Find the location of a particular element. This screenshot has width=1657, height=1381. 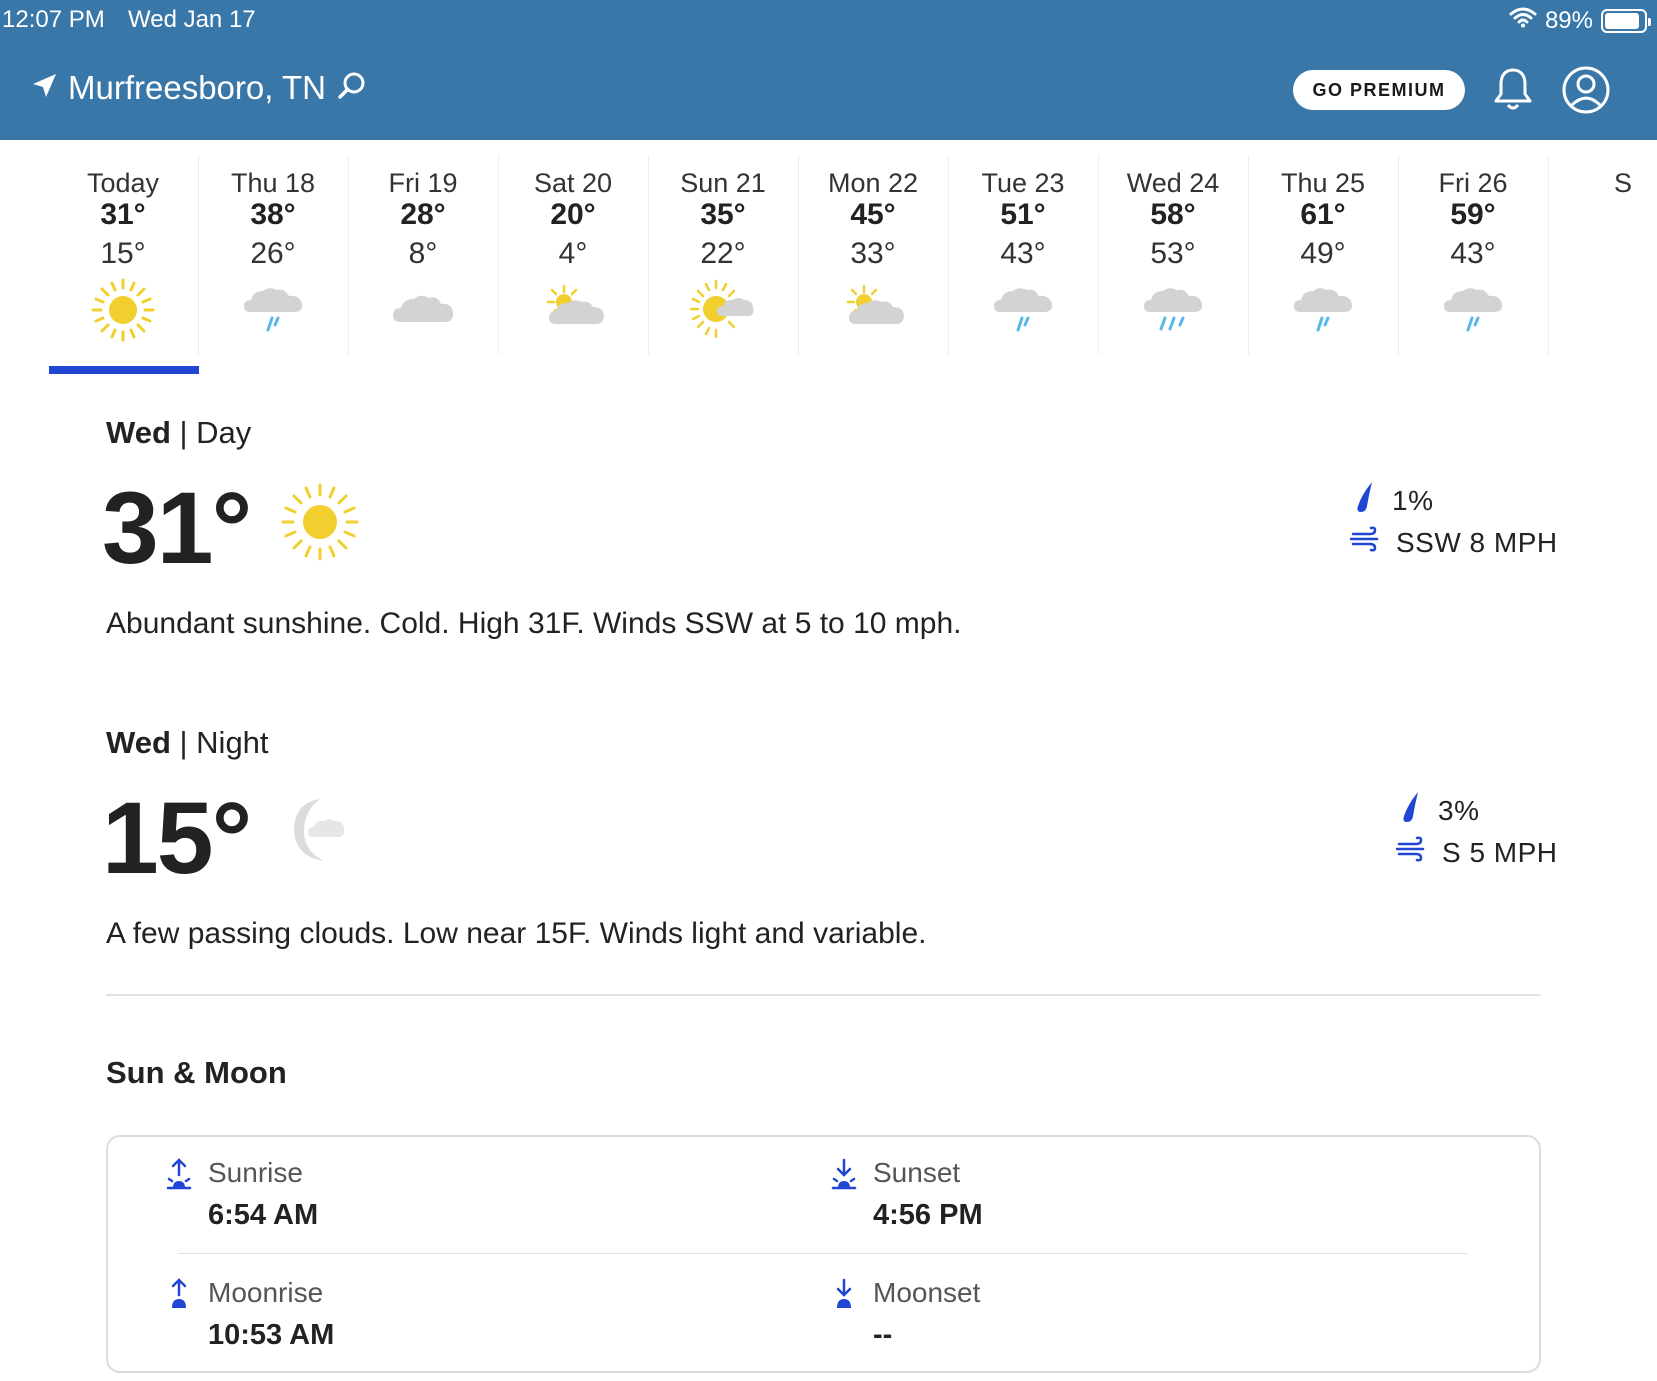

moonset-item: Moonset -- is located at coordinates (1079, 1322).